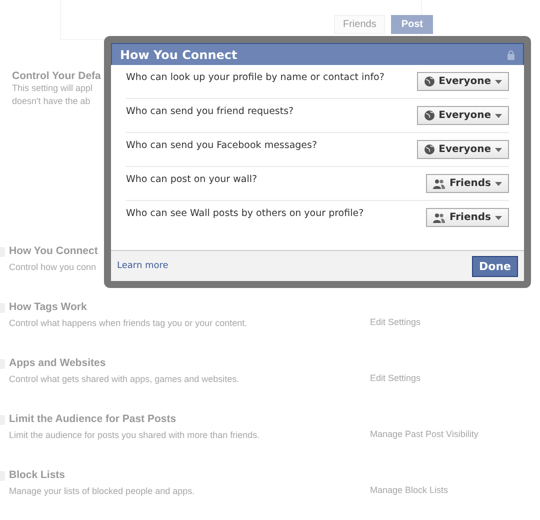  What do you see at coordinates (179, 55) in the screenshot?
I see `dialog-title: How You Connect` at bounding box center [179, 55].